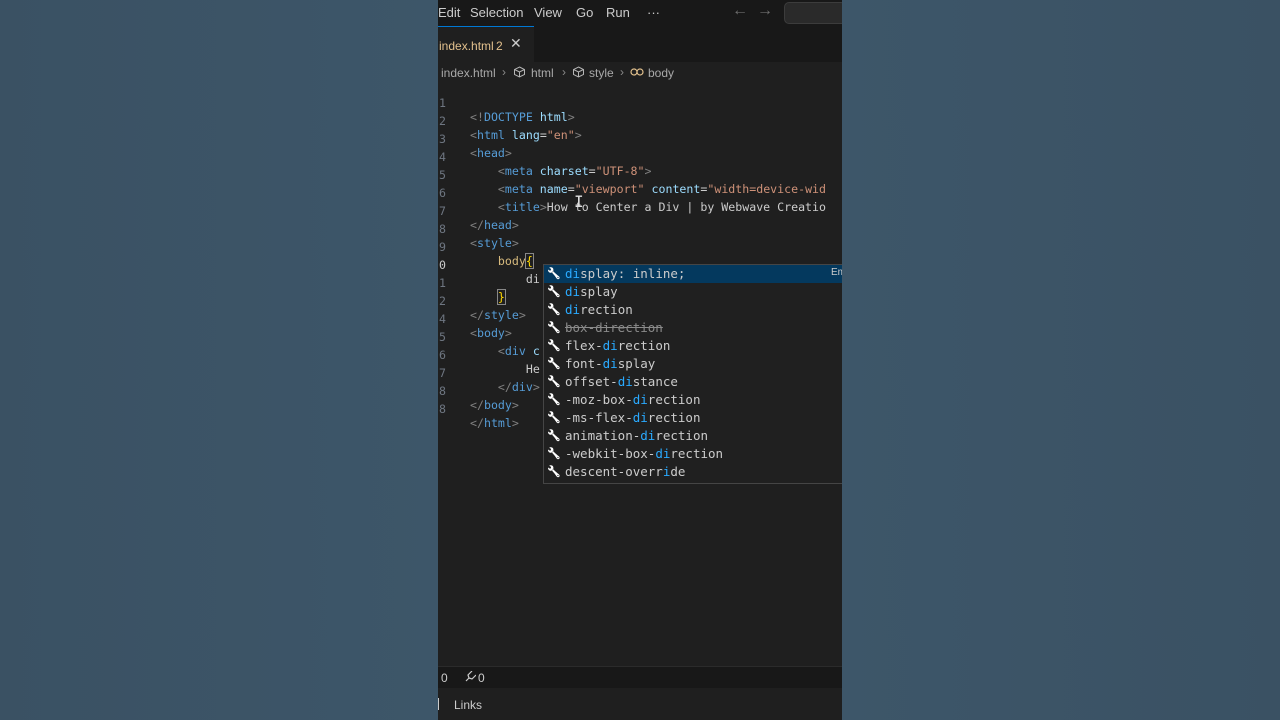 Image resolution: width=1280 pixels, height=720 pixels. Describe the element at coordinates (481, 678) in the screenshot. I see `warning-count: 0` at that location.